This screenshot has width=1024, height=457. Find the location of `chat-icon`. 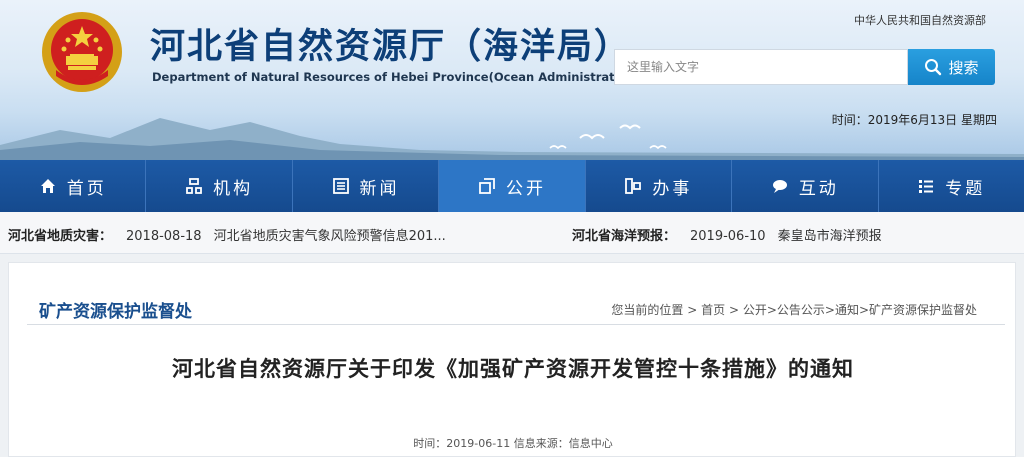

chat-icon is located at coordinates (779, 186).